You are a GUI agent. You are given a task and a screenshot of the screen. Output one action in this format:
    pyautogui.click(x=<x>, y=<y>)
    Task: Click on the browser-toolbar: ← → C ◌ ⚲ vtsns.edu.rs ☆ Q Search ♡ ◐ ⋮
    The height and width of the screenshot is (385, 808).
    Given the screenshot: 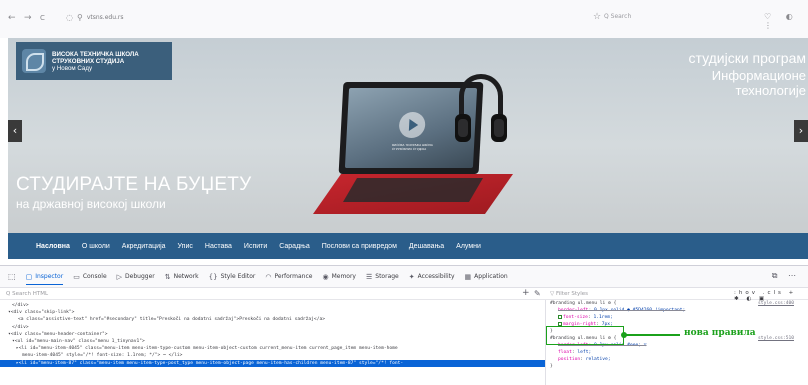 What is the action you would take?
    pyautogui.click(x=404, y=19)
    